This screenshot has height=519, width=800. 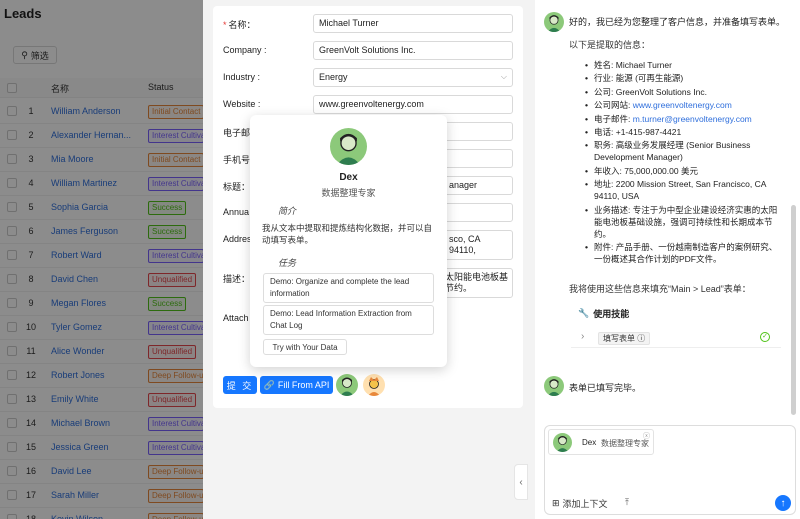 I want to click on attachment-label: Attach, so click(x=236, y=318).